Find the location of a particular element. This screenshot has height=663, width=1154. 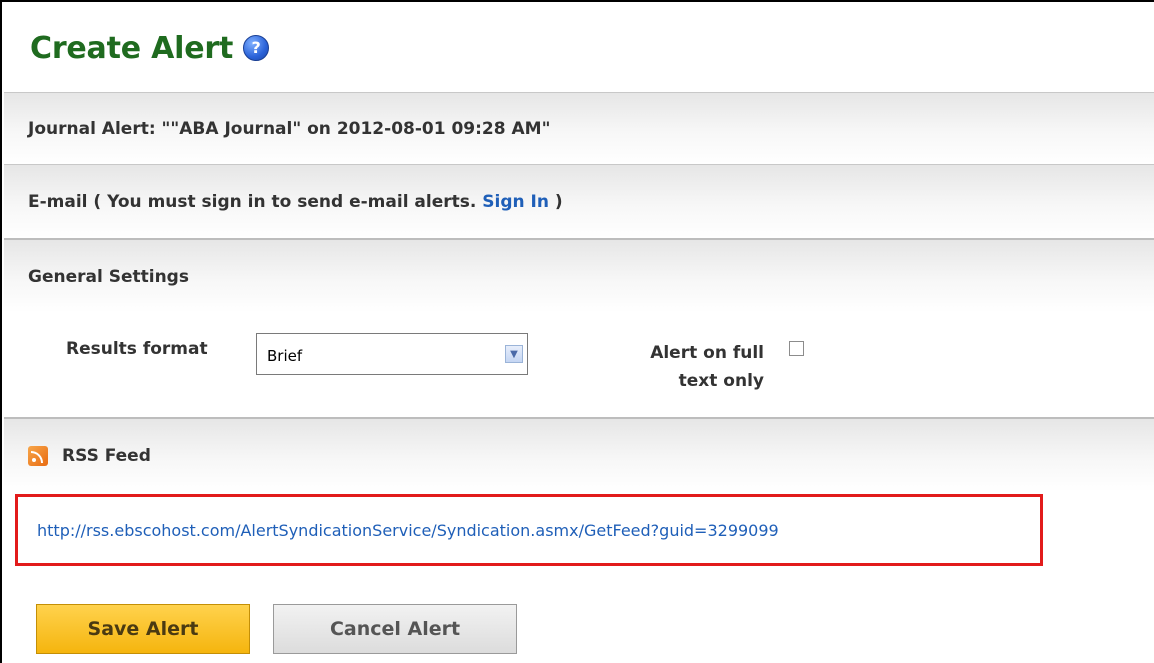

results-format-select: Brief ▼ is located at coordinates (392, 354).